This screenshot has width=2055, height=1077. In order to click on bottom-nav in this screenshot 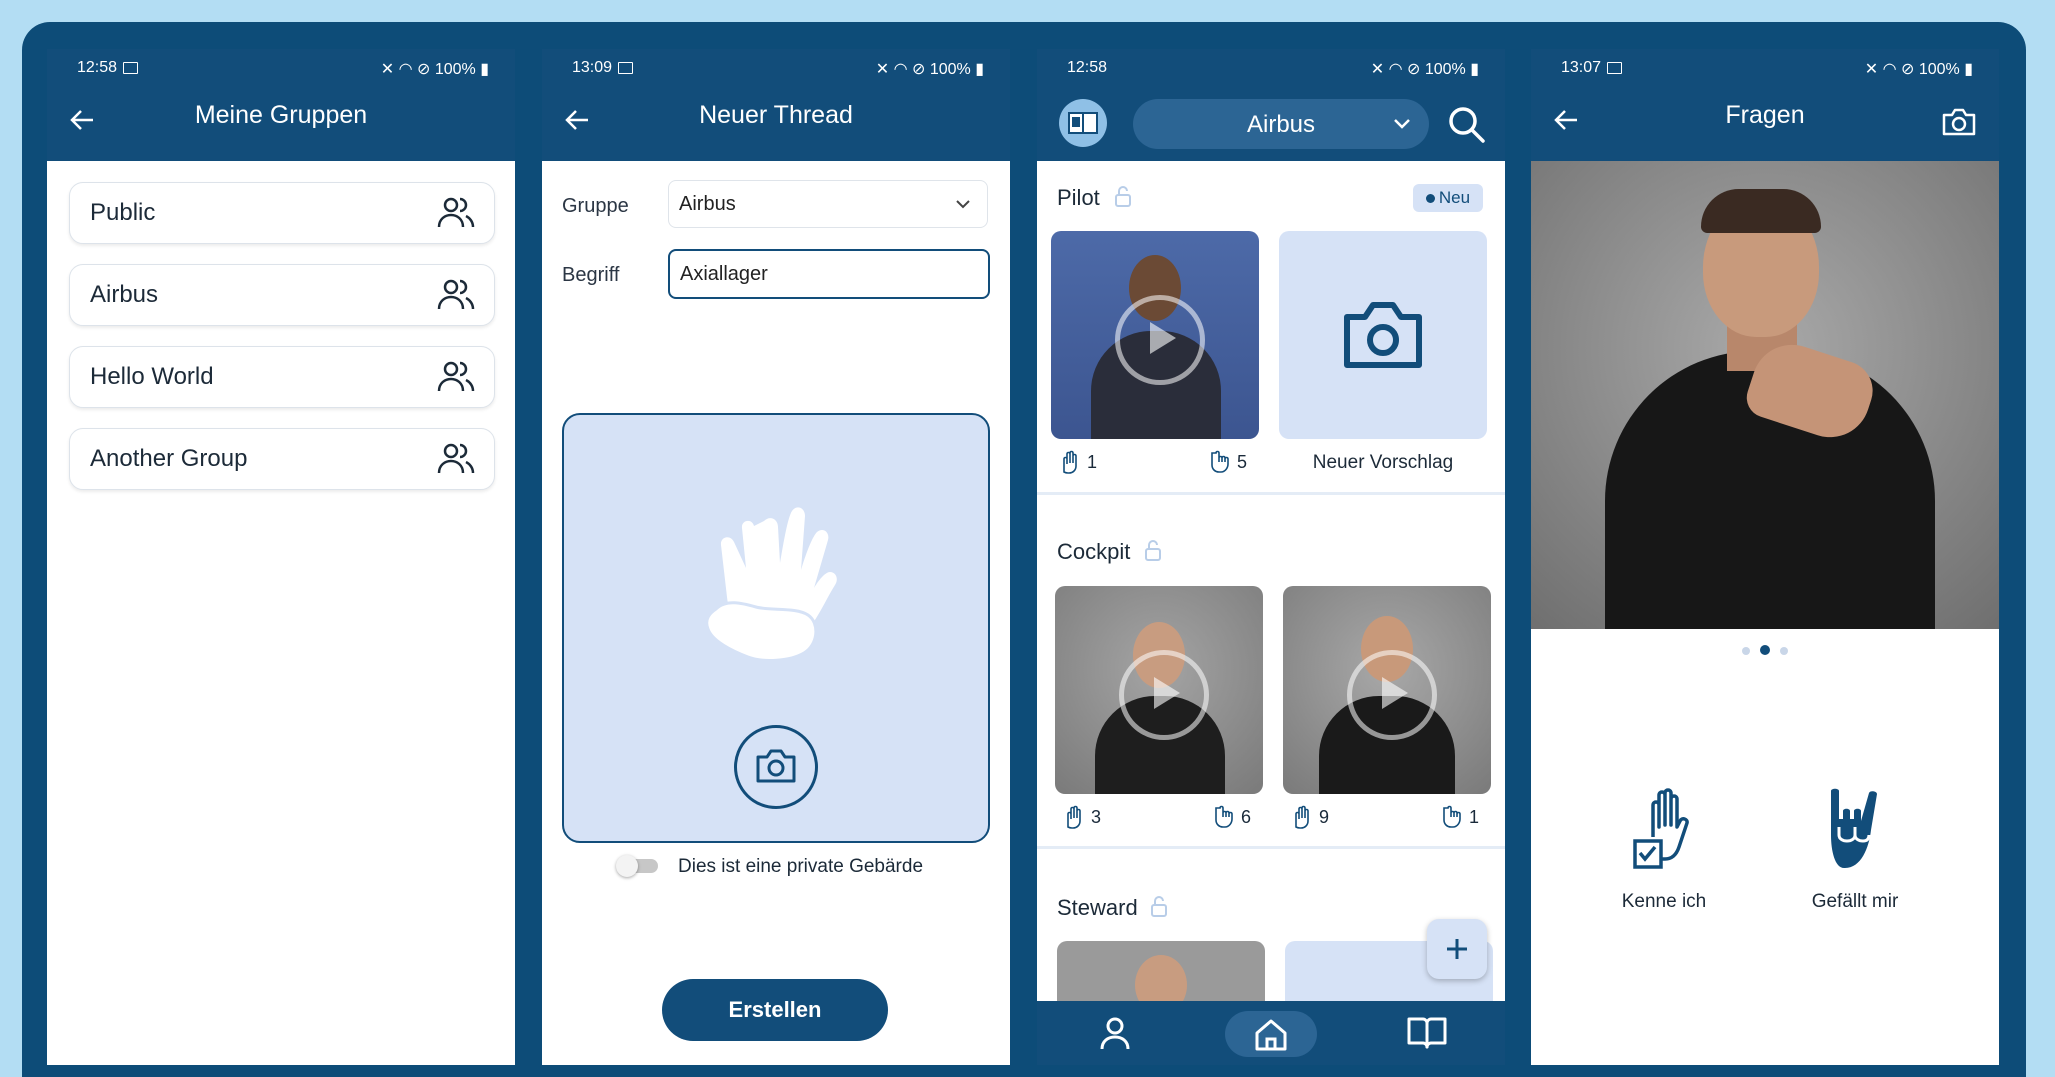, I will do `click(1271, 1033)`.